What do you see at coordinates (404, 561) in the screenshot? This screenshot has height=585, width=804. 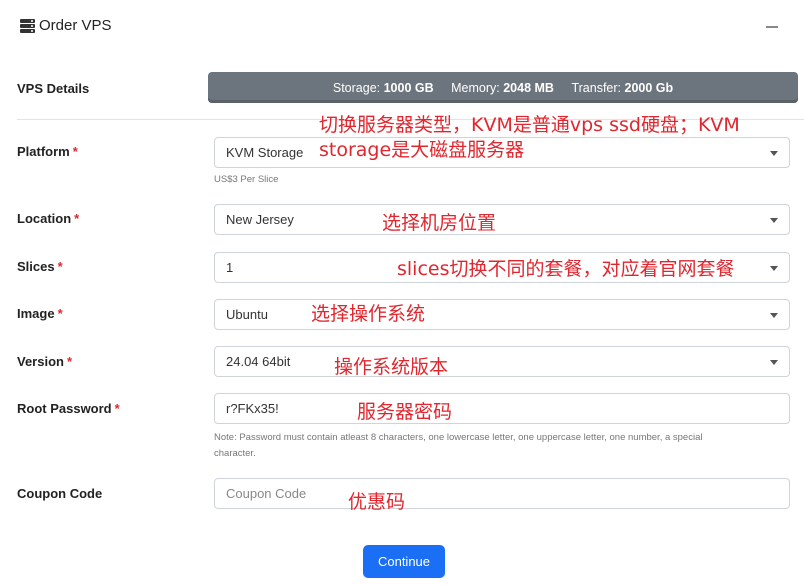 I see `continue-button: Continue` at bounding box center [404, 561].